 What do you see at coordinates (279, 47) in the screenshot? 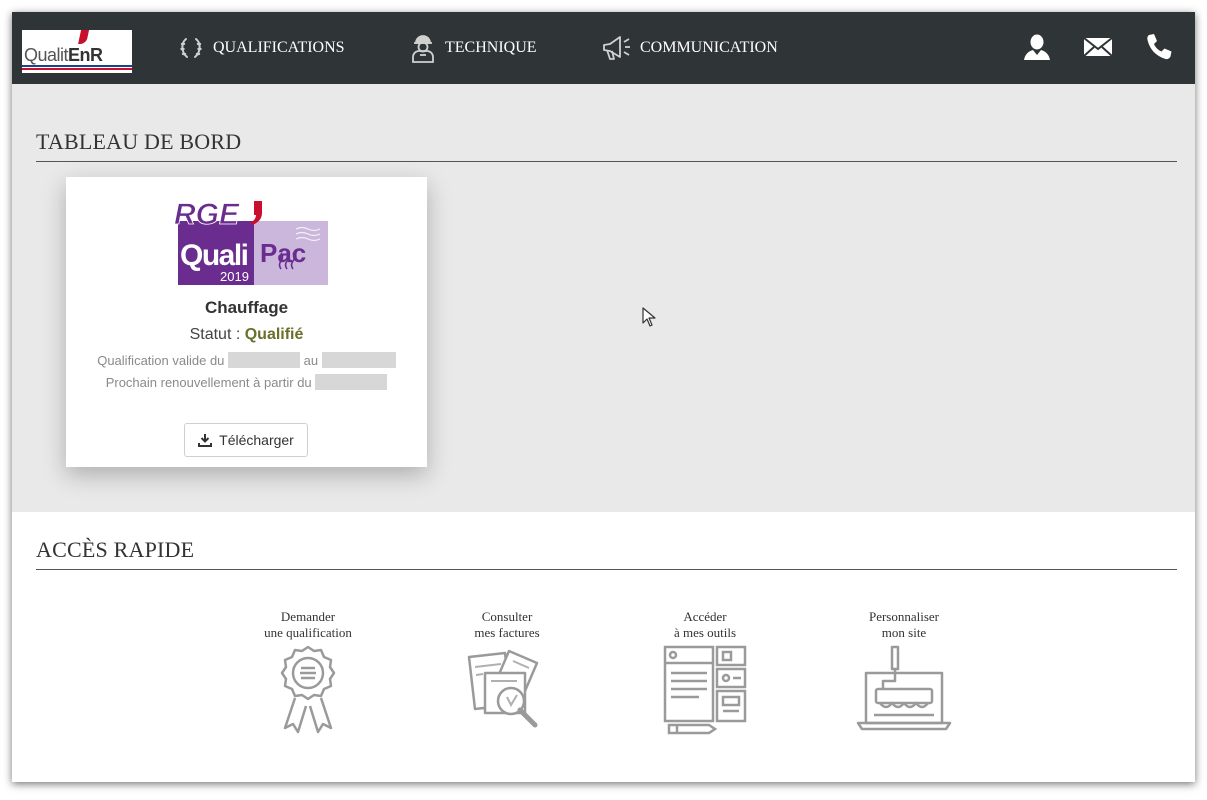
I see `nav-label: QUALIFICATIONS` at bounding box center [279, 47].